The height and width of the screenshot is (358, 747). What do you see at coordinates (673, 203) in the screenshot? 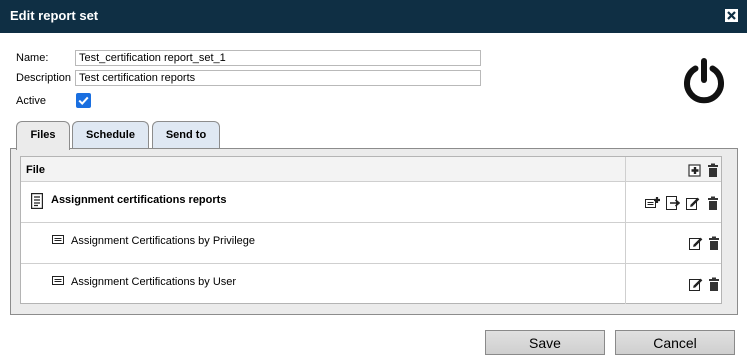
I see `export-icon` at bounding box center [673, 203].